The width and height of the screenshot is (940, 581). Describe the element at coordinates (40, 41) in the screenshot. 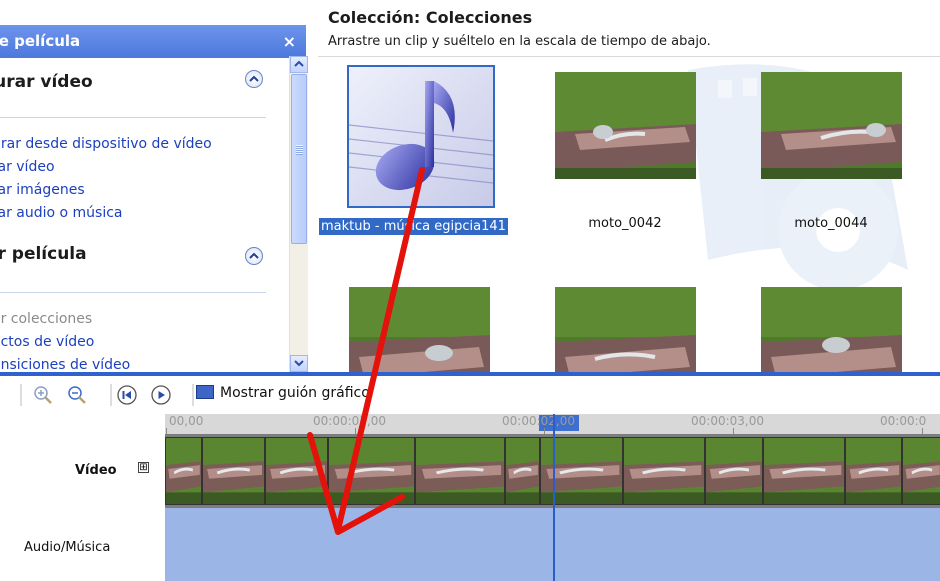

I see `tasks-pane-title: de película` at that location.